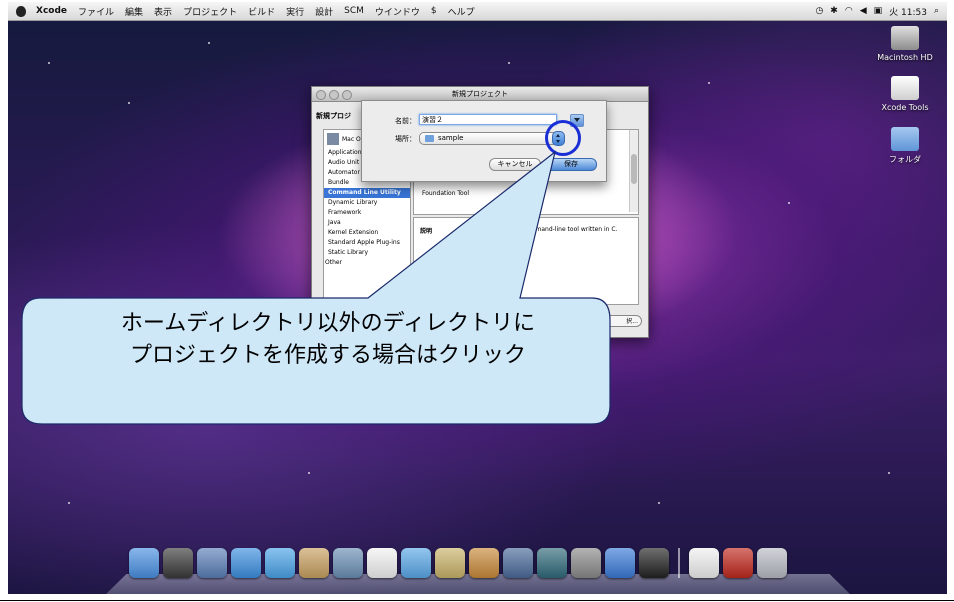 The width and height of the screenshot is (954, 602). Describe the element at coordinates (212, 563) in the screenshot. I see `mail-icon` at that location.